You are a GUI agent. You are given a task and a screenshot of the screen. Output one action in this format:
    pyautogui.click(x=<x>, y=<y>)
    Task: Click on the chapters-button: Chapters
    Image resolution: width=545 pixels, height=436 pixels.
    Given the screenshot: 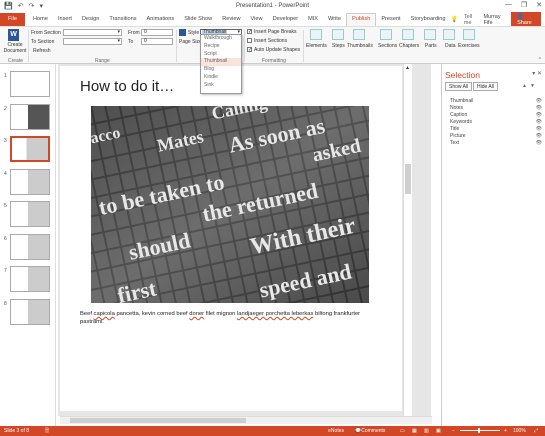 What is the action you would take?
    pyautogui.click(x=409, y=46)
    